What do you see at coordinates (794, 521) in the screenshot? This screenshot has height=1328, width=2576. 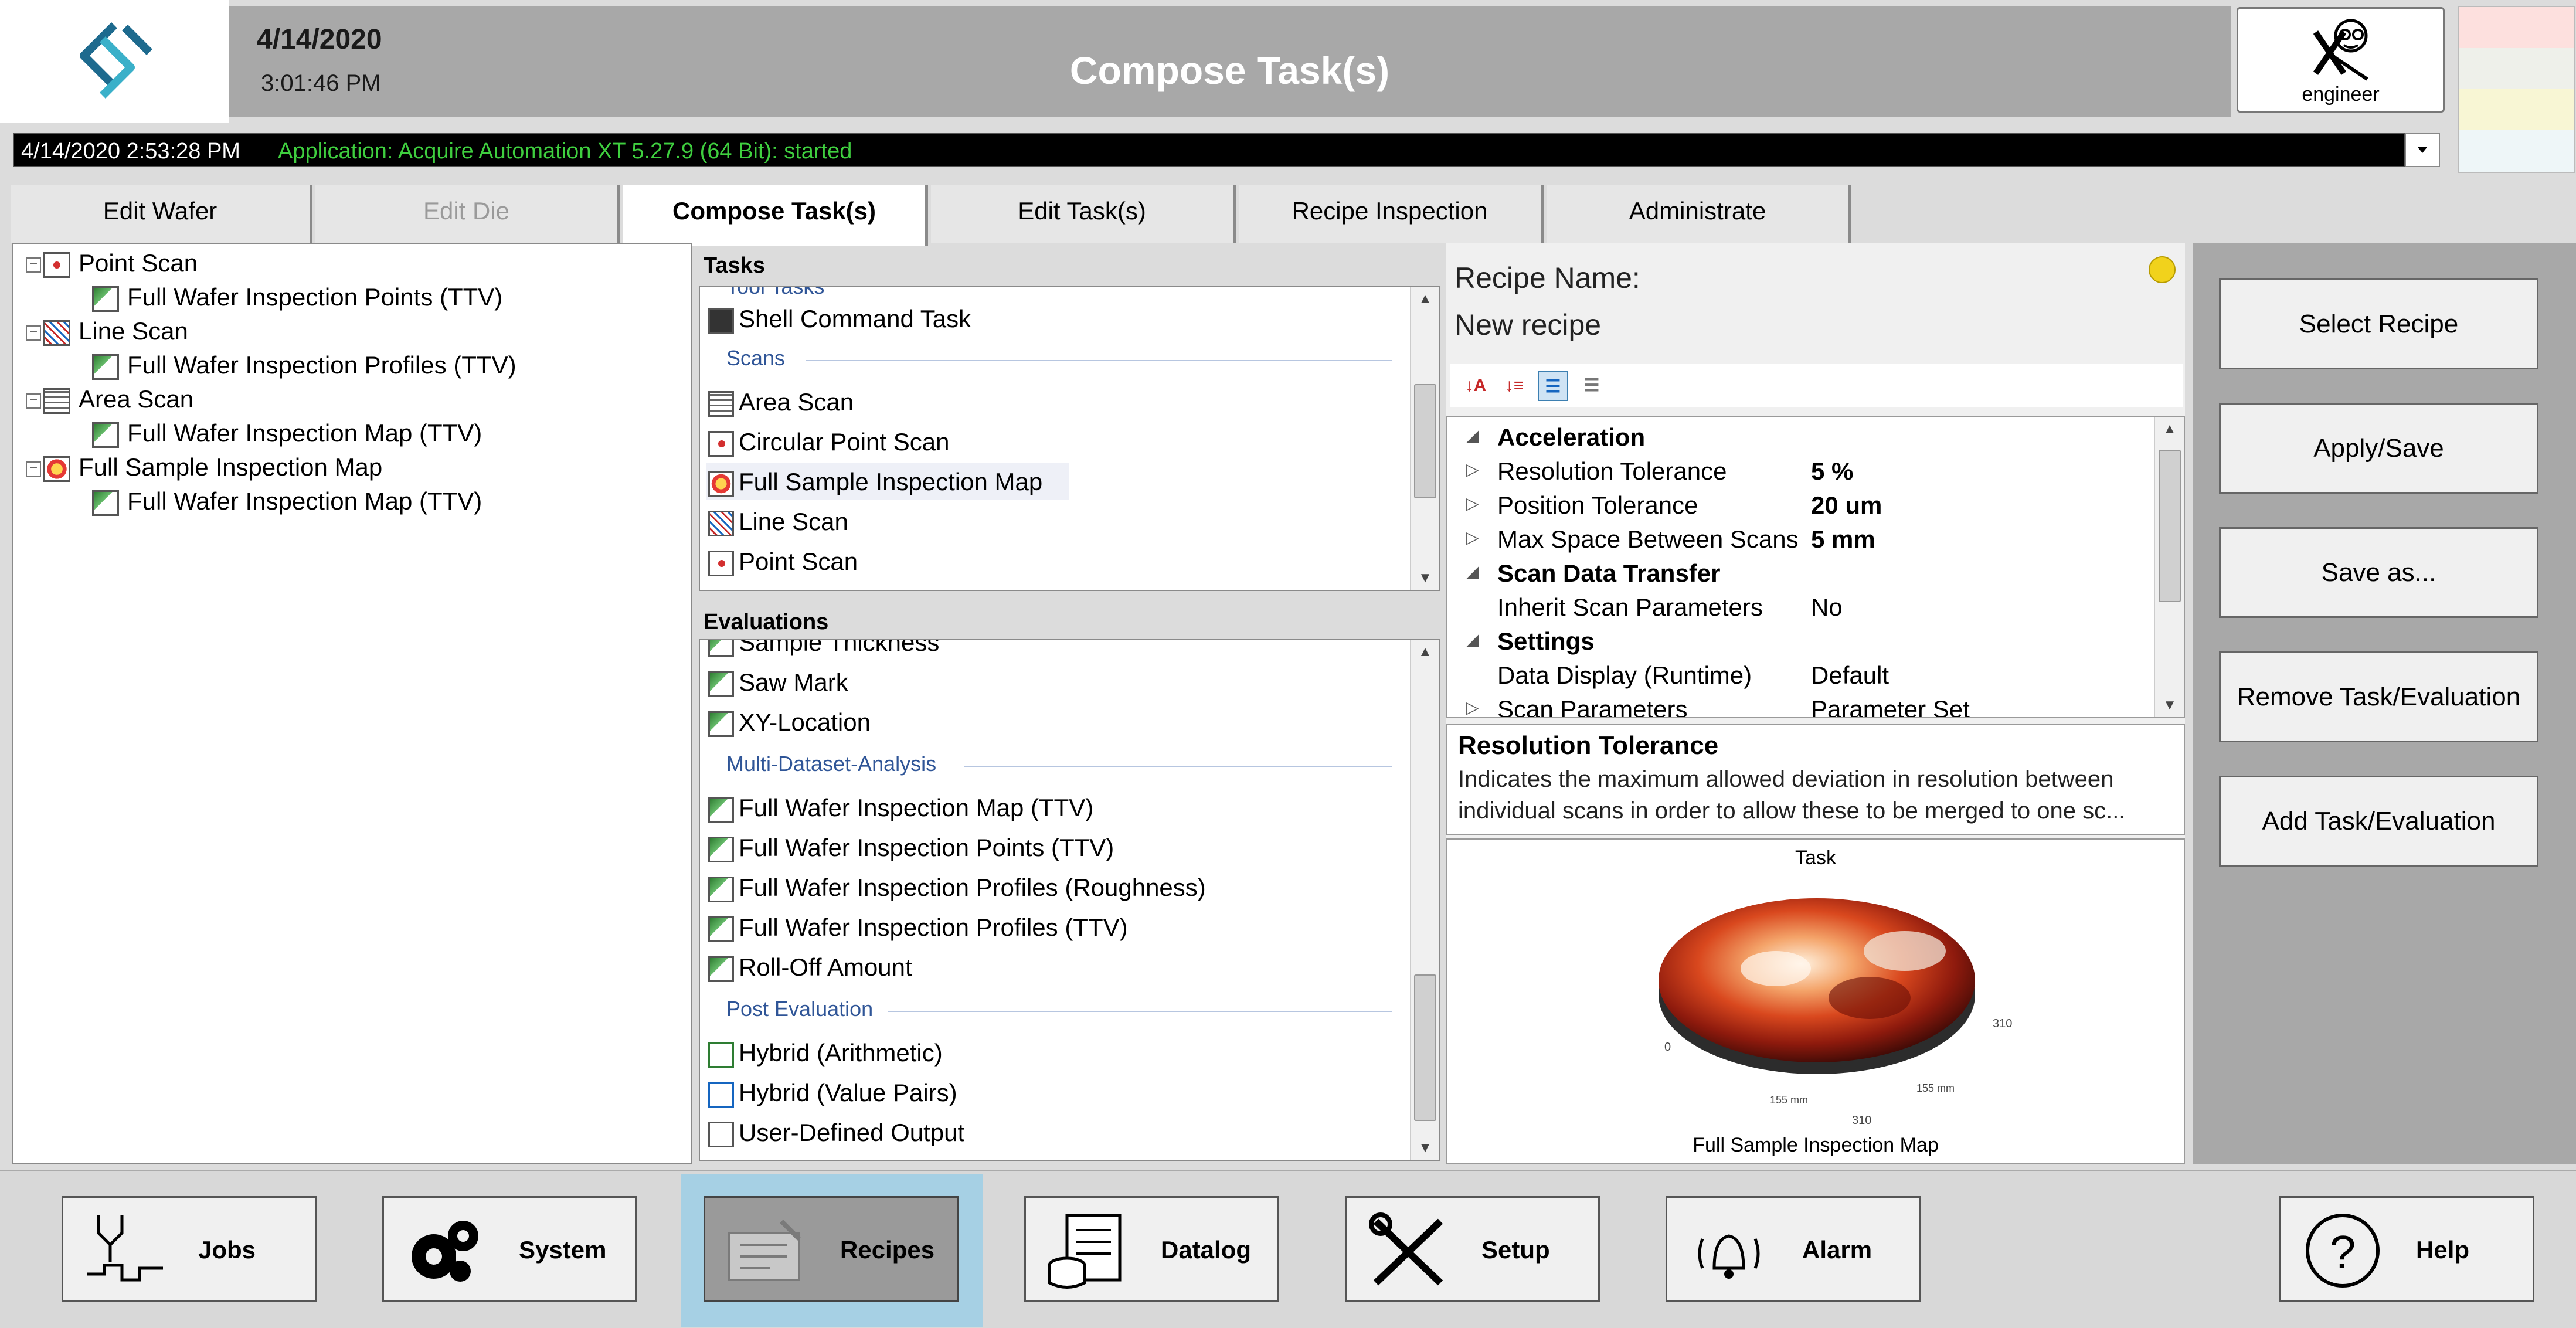 I see `list-item-label: Line Scan` at bounding box center [794, 521].